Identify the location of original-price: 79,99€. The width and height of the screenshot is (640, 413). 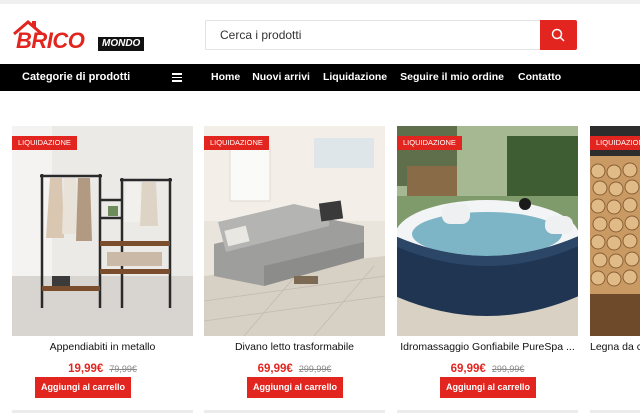
(123, 369).